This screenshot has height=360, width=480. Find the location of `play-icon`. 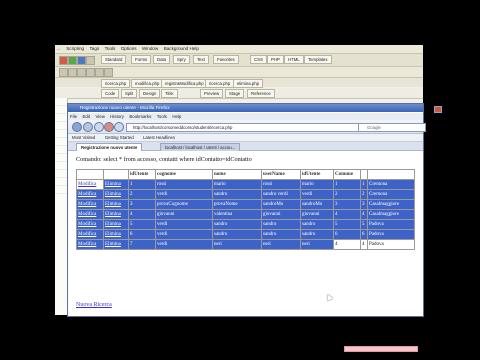

play-icon is located at coordinates (72, 60).